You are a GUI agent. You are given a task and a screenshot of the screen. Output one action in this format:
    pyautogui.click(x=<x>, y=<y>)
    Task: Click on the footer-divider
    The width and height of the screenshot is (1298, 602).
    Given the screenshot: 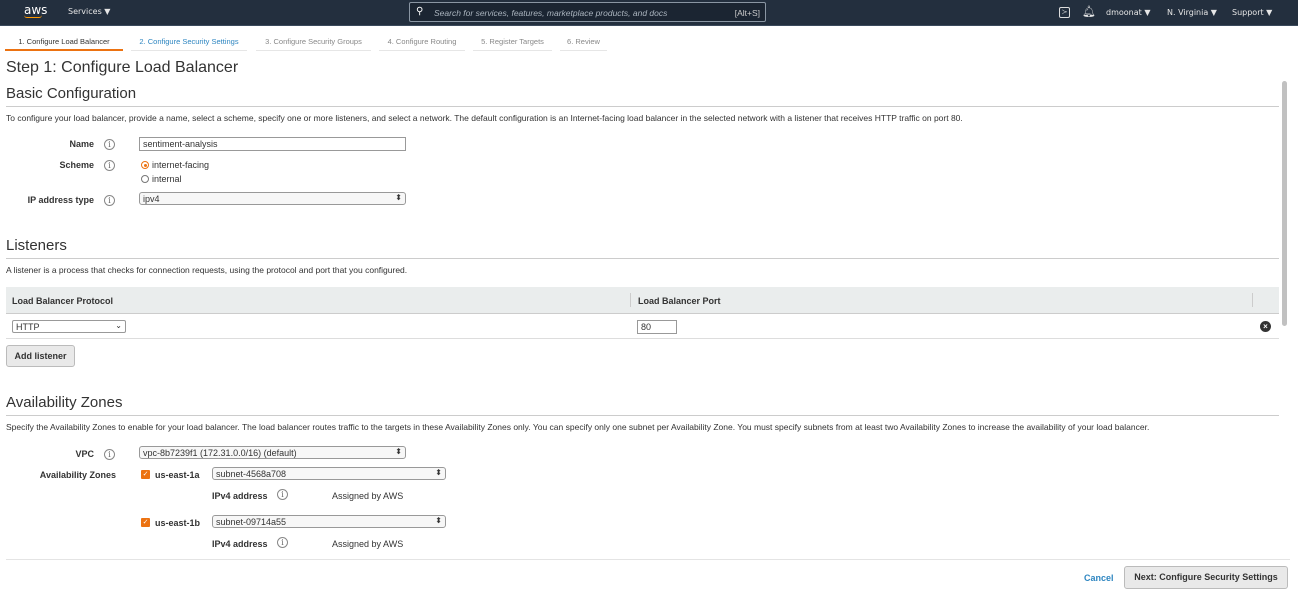 What is the action you would take?
    pyautogui.click(x=648, y=559)
    